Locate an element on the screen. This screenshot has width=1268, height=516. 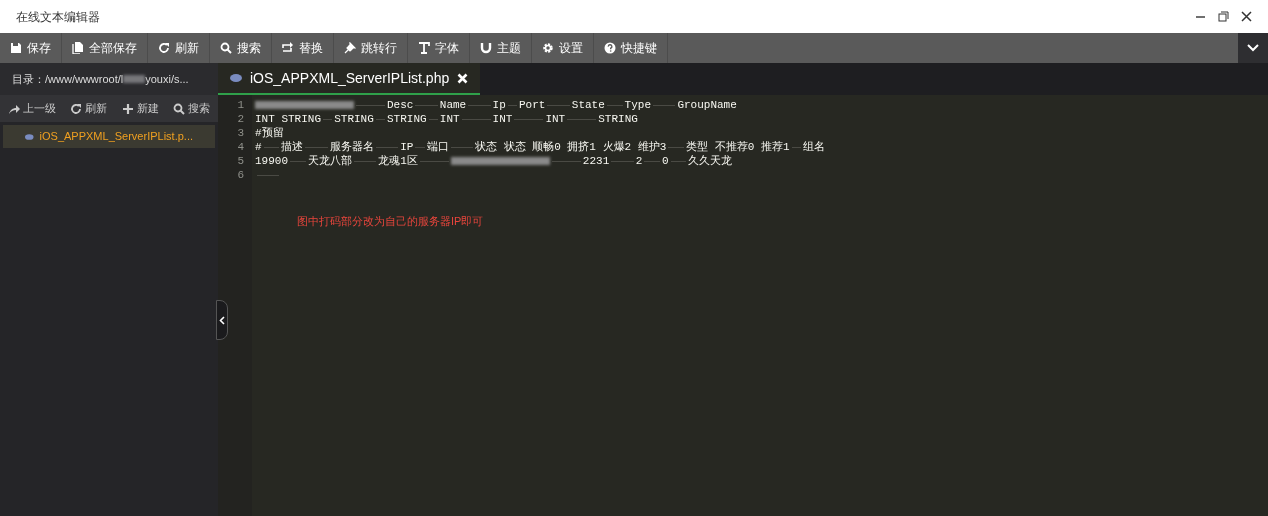
code-text: 组名 is located at coordinates (813, 147).